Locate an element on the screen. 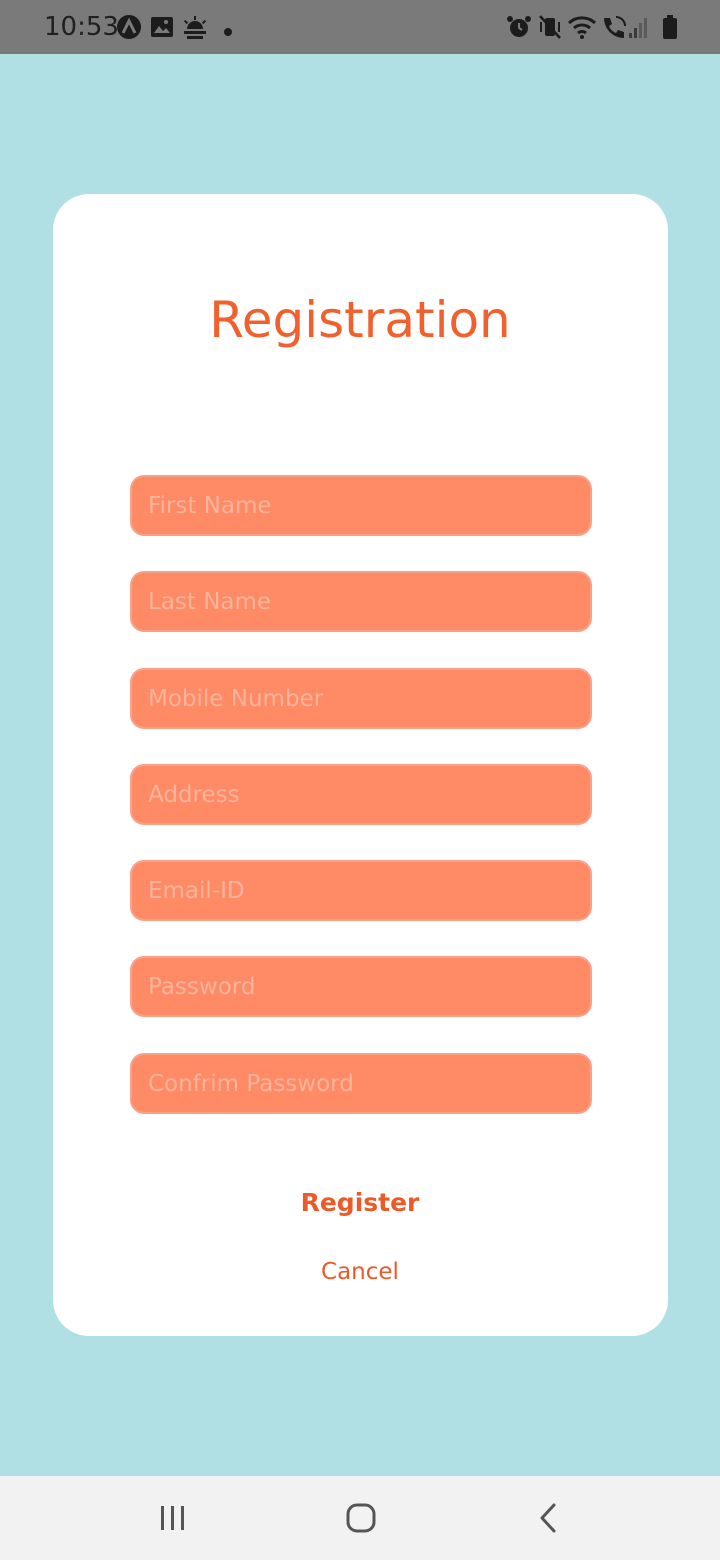 Image resolution: width=720 pixels, height=1560 pixels. address-field is located at coordinates (361, 794).